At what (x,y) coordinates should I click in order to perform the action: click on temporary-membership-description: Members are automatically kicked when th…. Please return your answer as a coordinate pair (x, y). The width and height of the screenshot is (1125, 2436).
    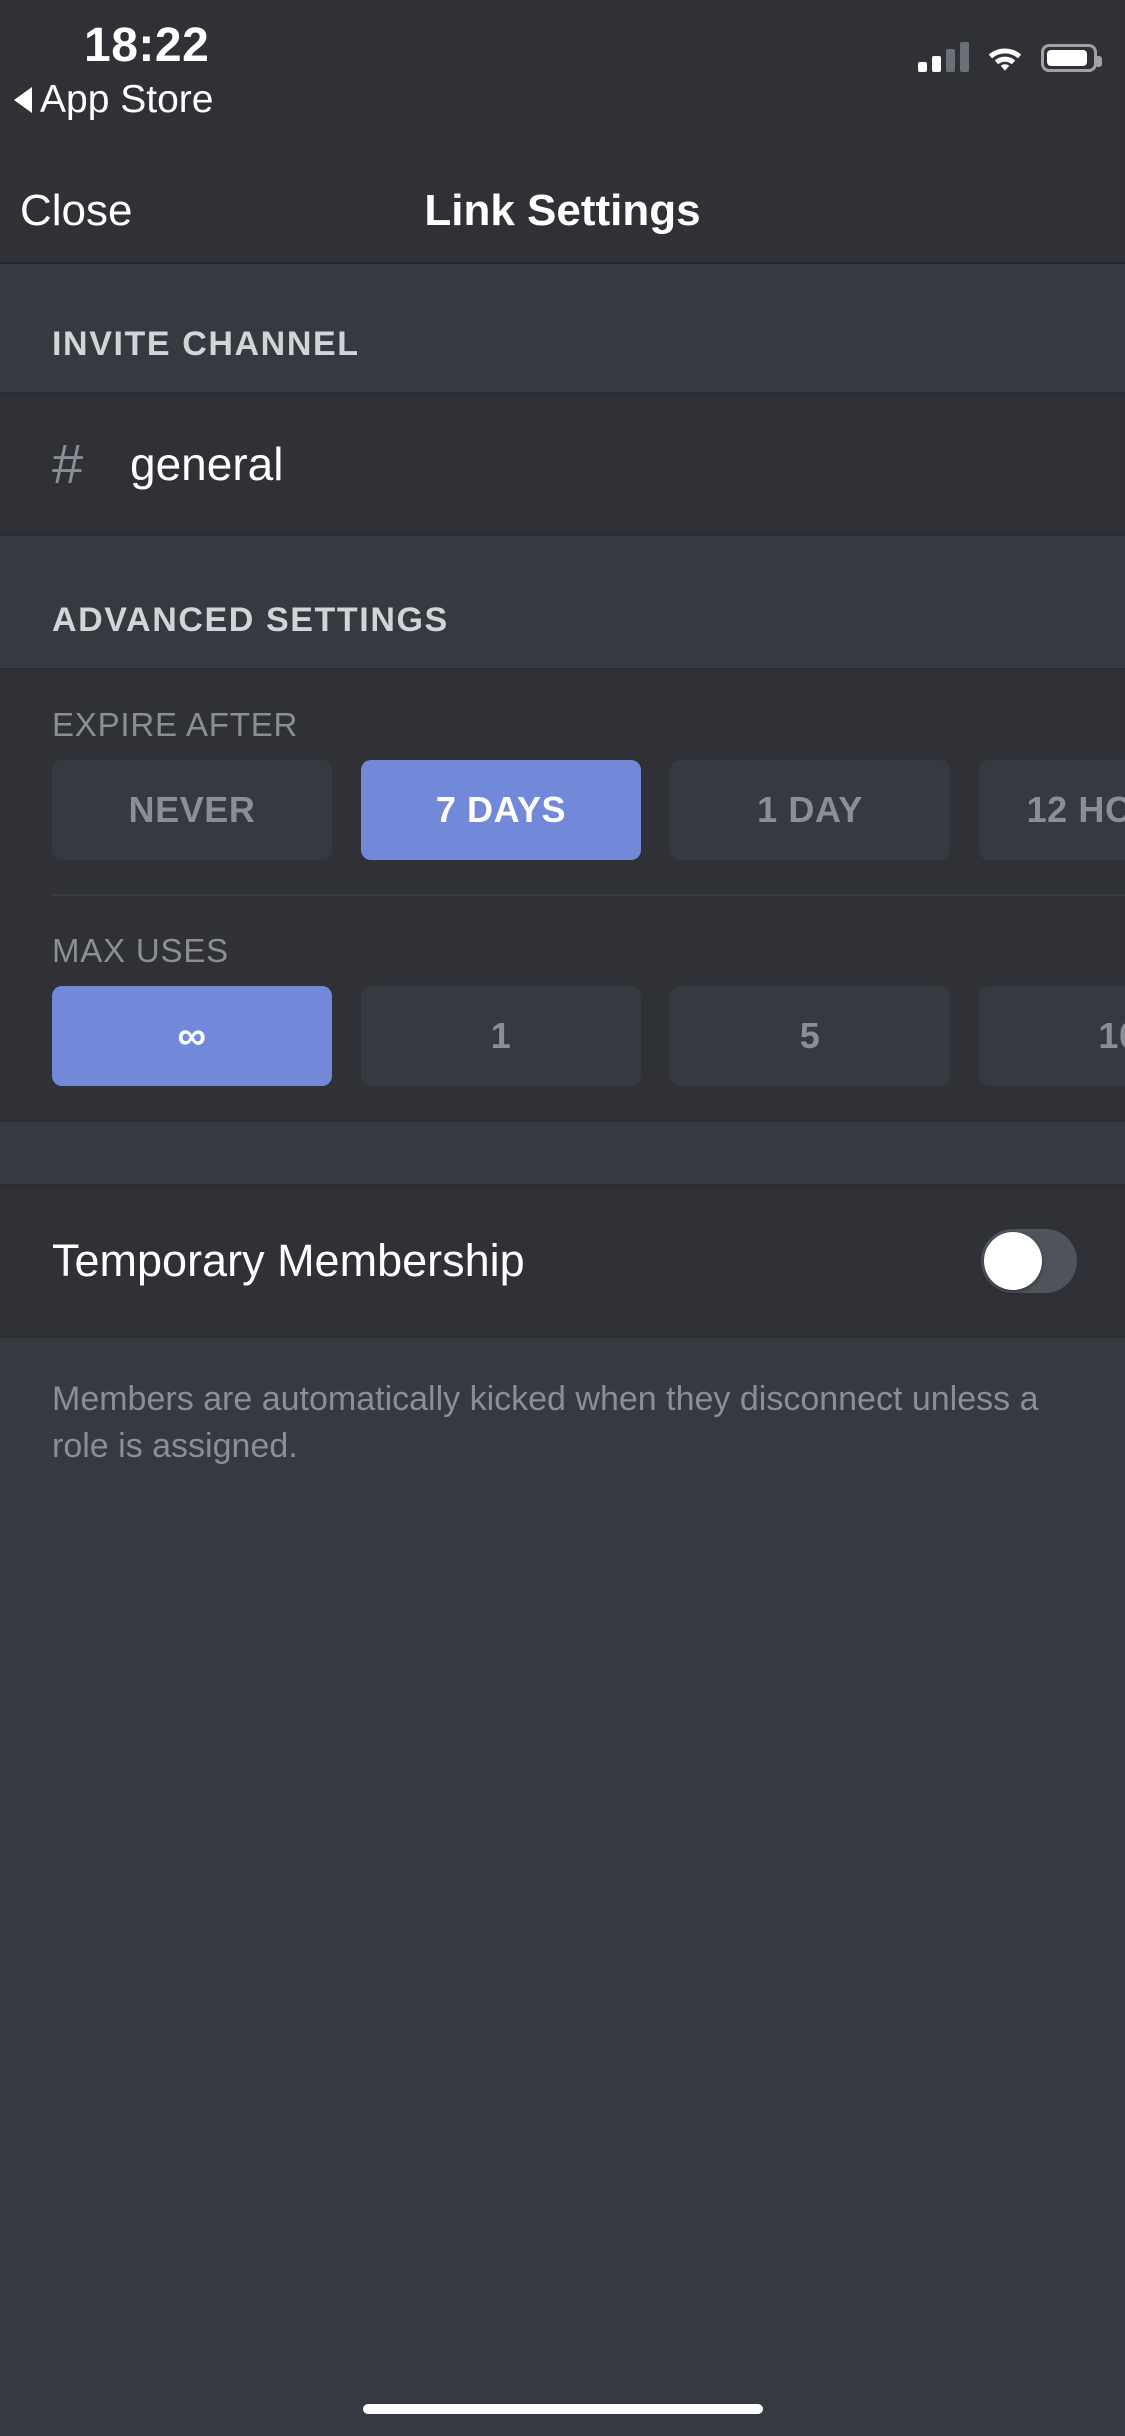
    Looking at the image, I should click on (562, 1404).